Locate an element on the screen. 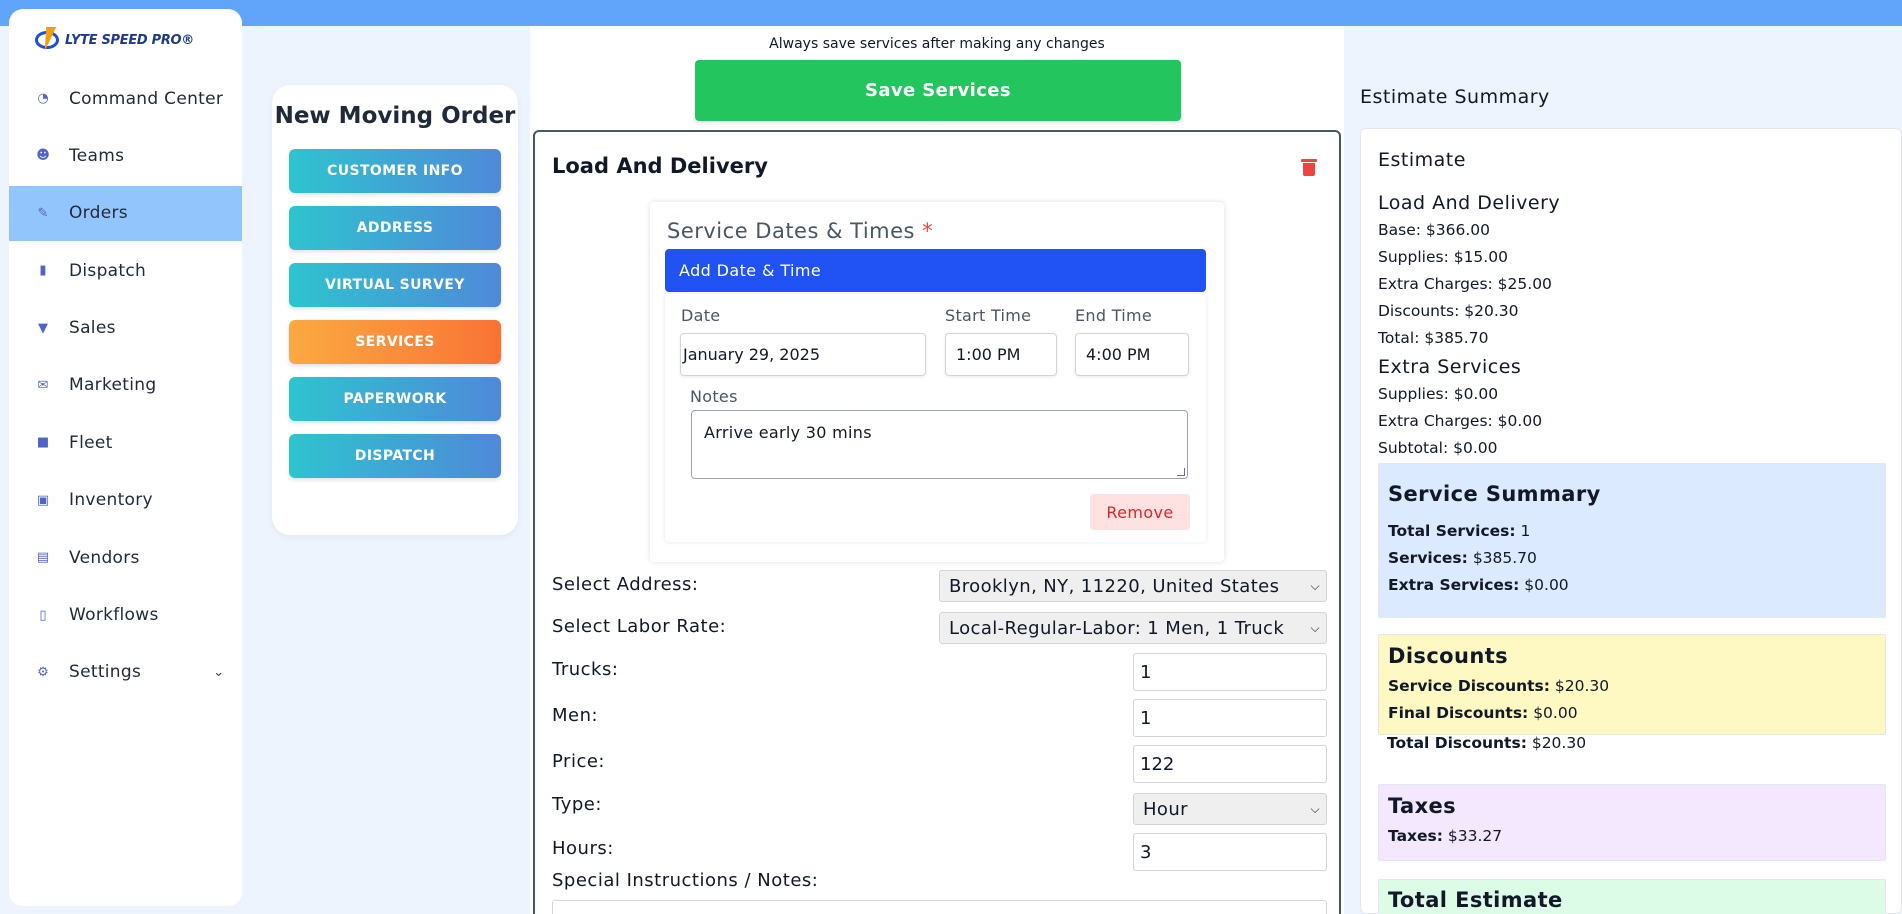 The image size is (1902, 914). services-line: Services: $385.70 is located at coordinates (1462, 558).